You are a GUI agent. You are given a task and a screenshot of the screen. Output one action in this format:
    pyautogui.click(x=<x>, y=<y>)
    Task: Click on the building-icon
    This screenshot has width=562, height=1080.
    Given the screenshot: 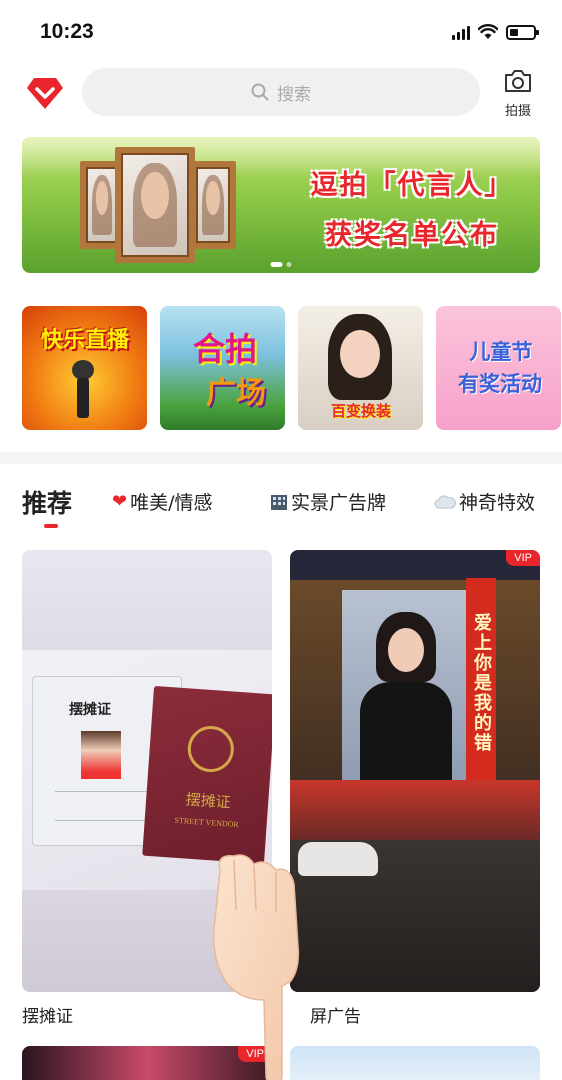 What is the action you would take?
    pyautogui.click(x=279, y=502)
    